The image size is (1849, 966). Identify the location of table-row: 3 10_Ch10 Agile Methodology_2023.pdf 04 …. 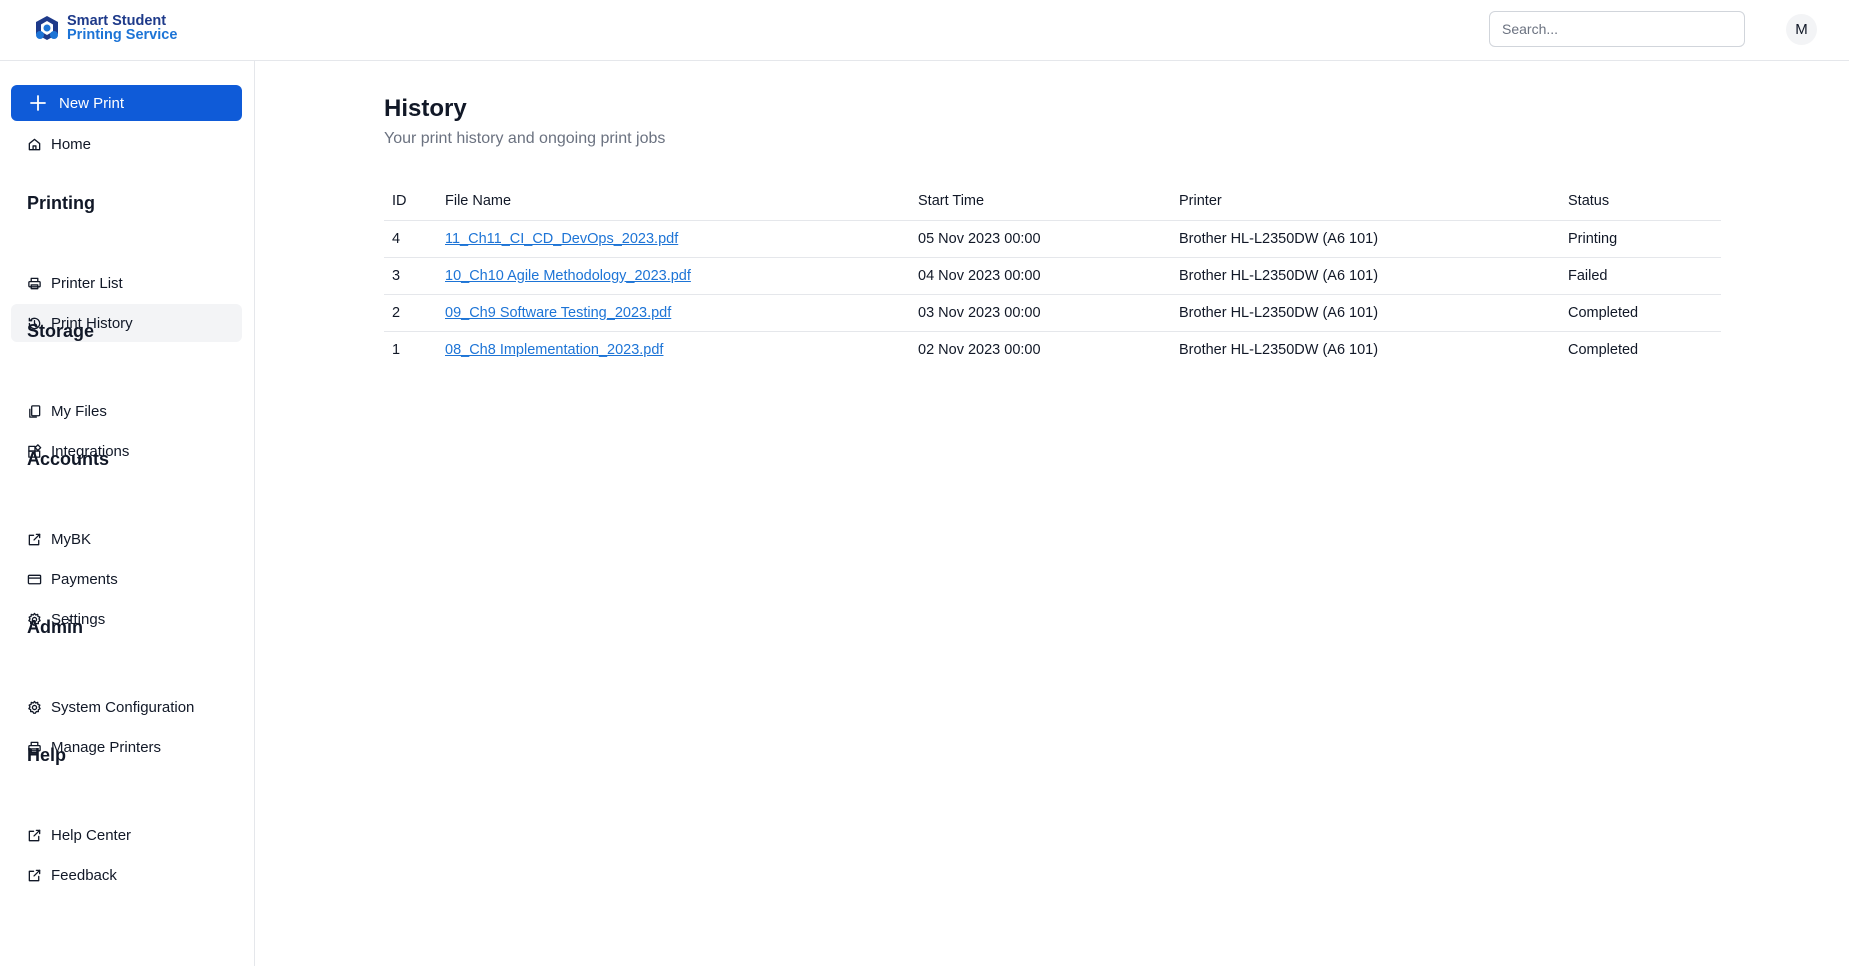
(1052, 276).